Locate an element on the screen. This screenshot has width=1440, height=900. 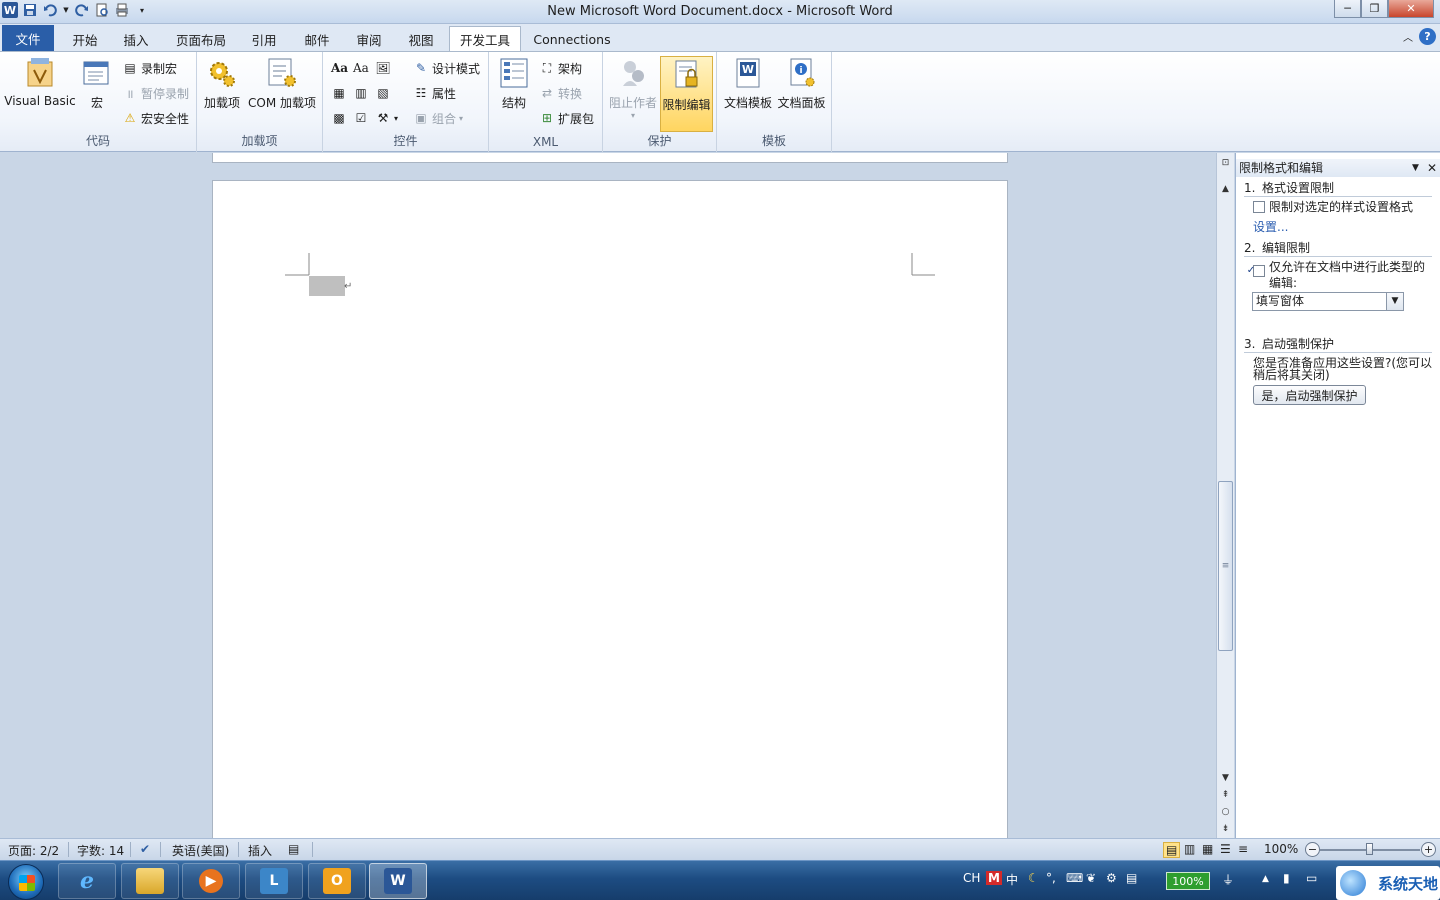
draft-view-icon: ≡ is located at coordinates (1243, 849).